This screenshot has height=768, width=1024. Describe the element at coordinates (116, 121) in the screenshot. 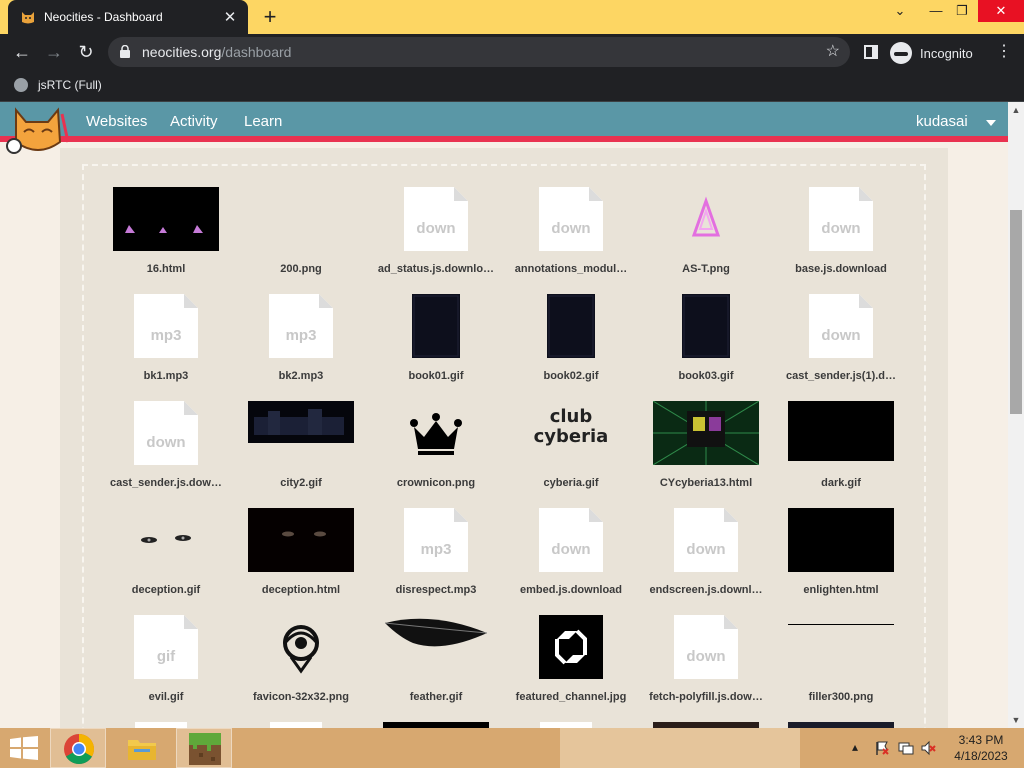

I see `nav-websites: Websites` at that location.